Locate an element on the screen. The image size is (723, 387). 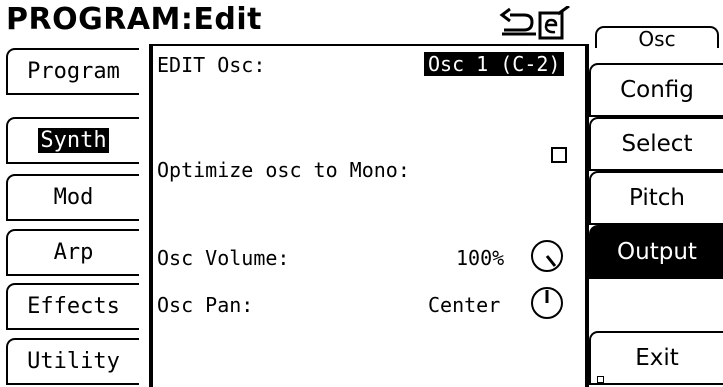
page-title: PROGRAM:Edit is located at coordinates (134, 19).